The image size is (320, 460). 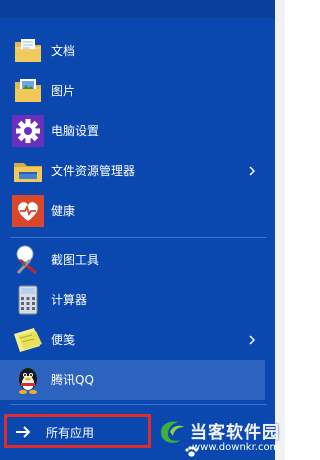 I want to click on menu-item-label: 健康, so click(x=63, y=211).